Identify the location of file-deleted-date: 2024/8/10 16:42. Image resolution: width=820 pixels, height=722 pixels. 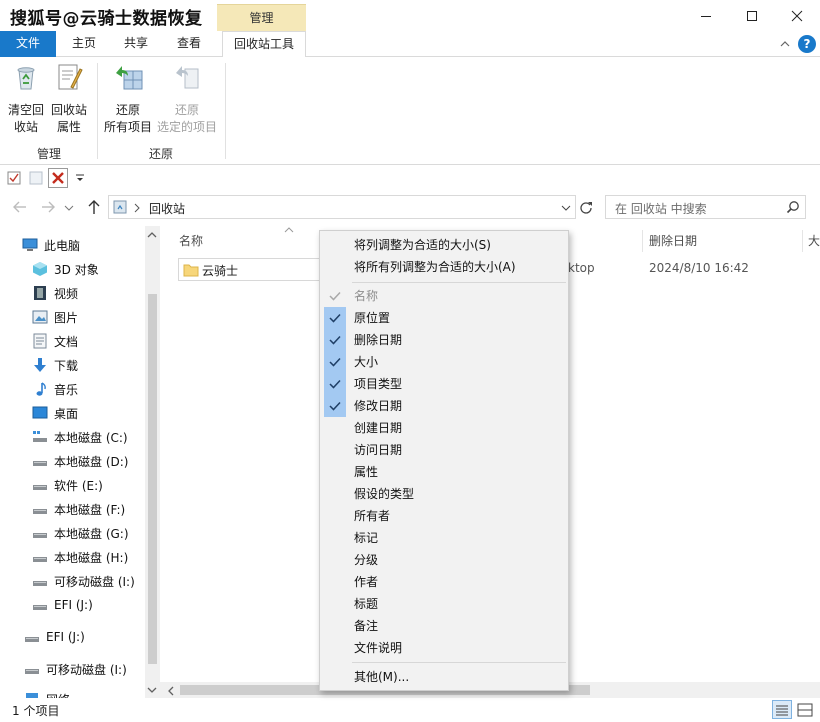
(699, 268).